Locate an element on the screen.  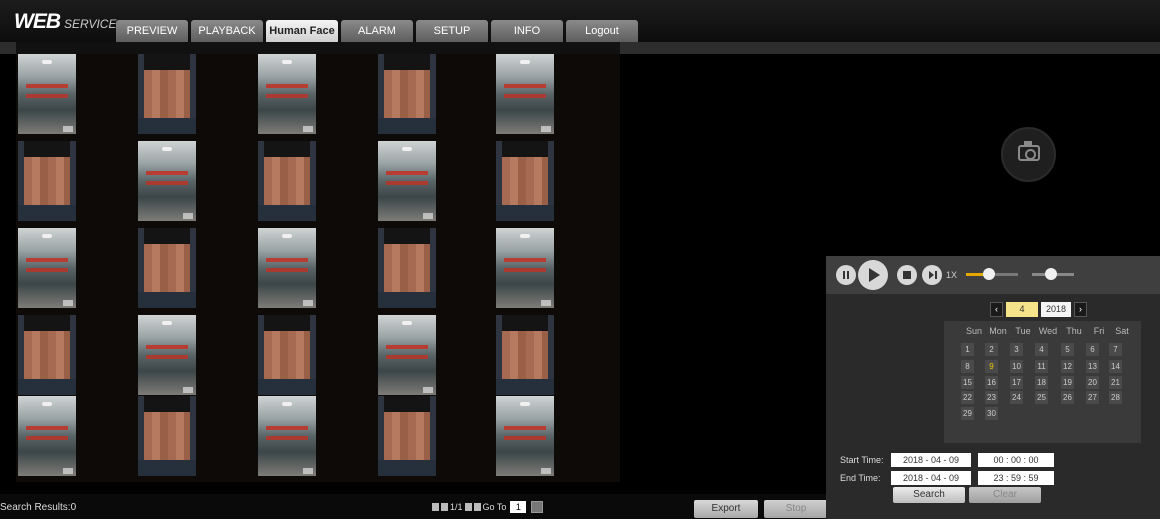
weekday-label: Mon is located at coordinates (998, 331).